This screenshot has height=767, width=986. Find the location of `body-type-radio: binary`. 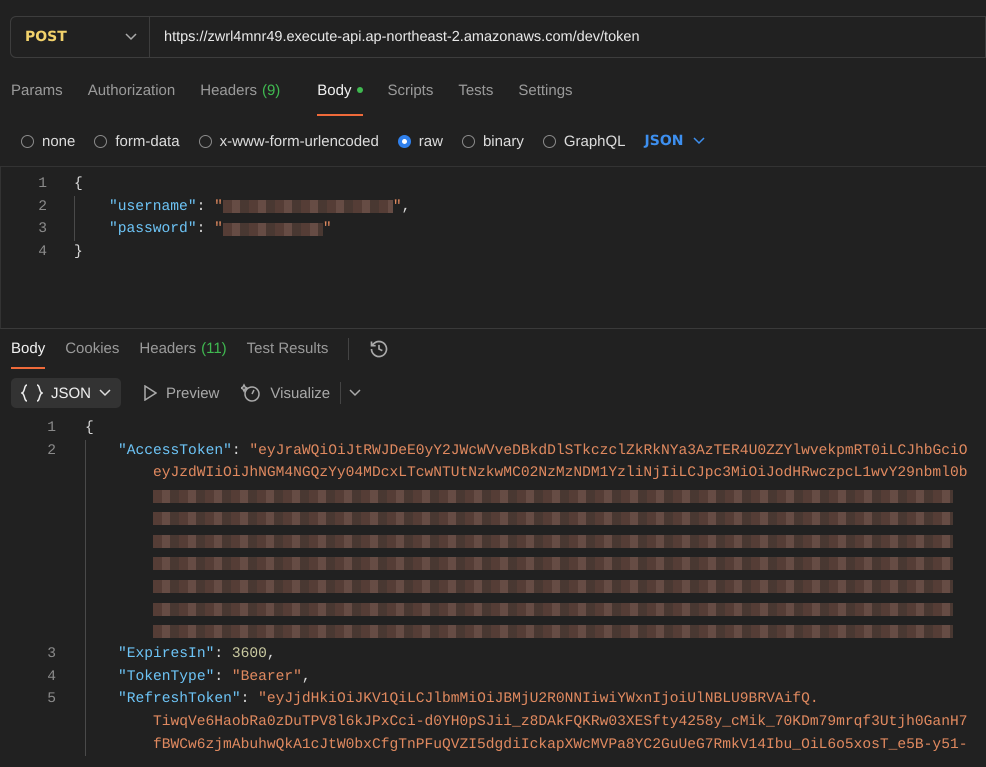

body-type-radio: binary is located at coordinates (493, 141).